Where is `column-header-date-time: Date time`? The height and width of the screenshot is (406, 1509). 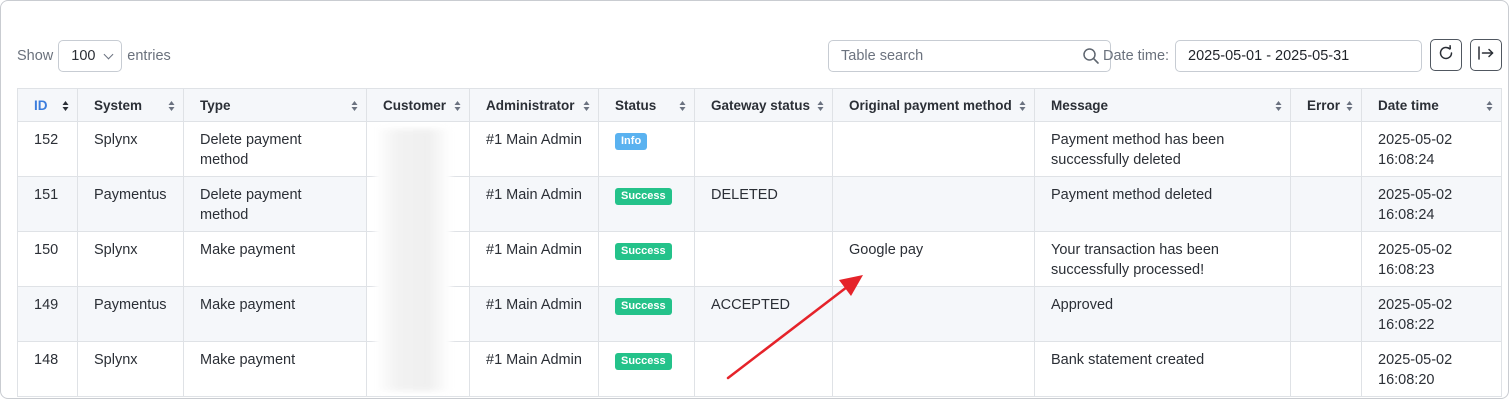
column-header-date-time: Date time is located at coordinates (1431, 105).